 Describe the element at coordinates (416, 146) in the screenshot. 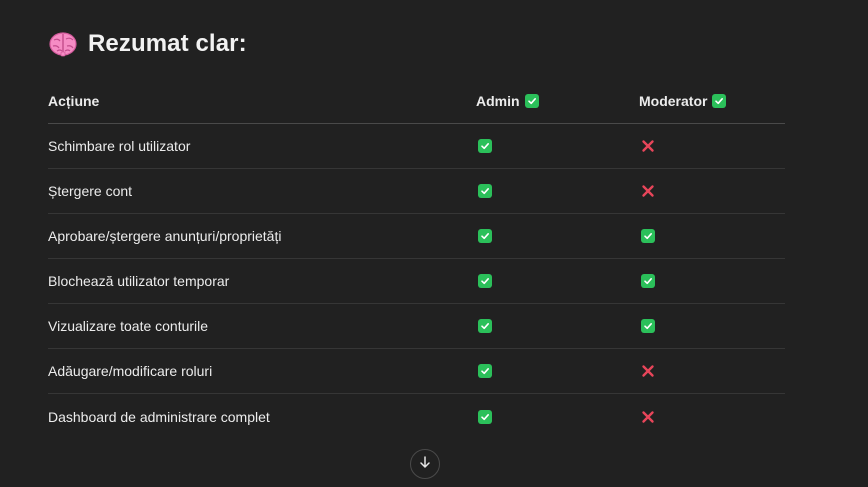

I see `table-row: Schimbare rol utilizator` at that location.